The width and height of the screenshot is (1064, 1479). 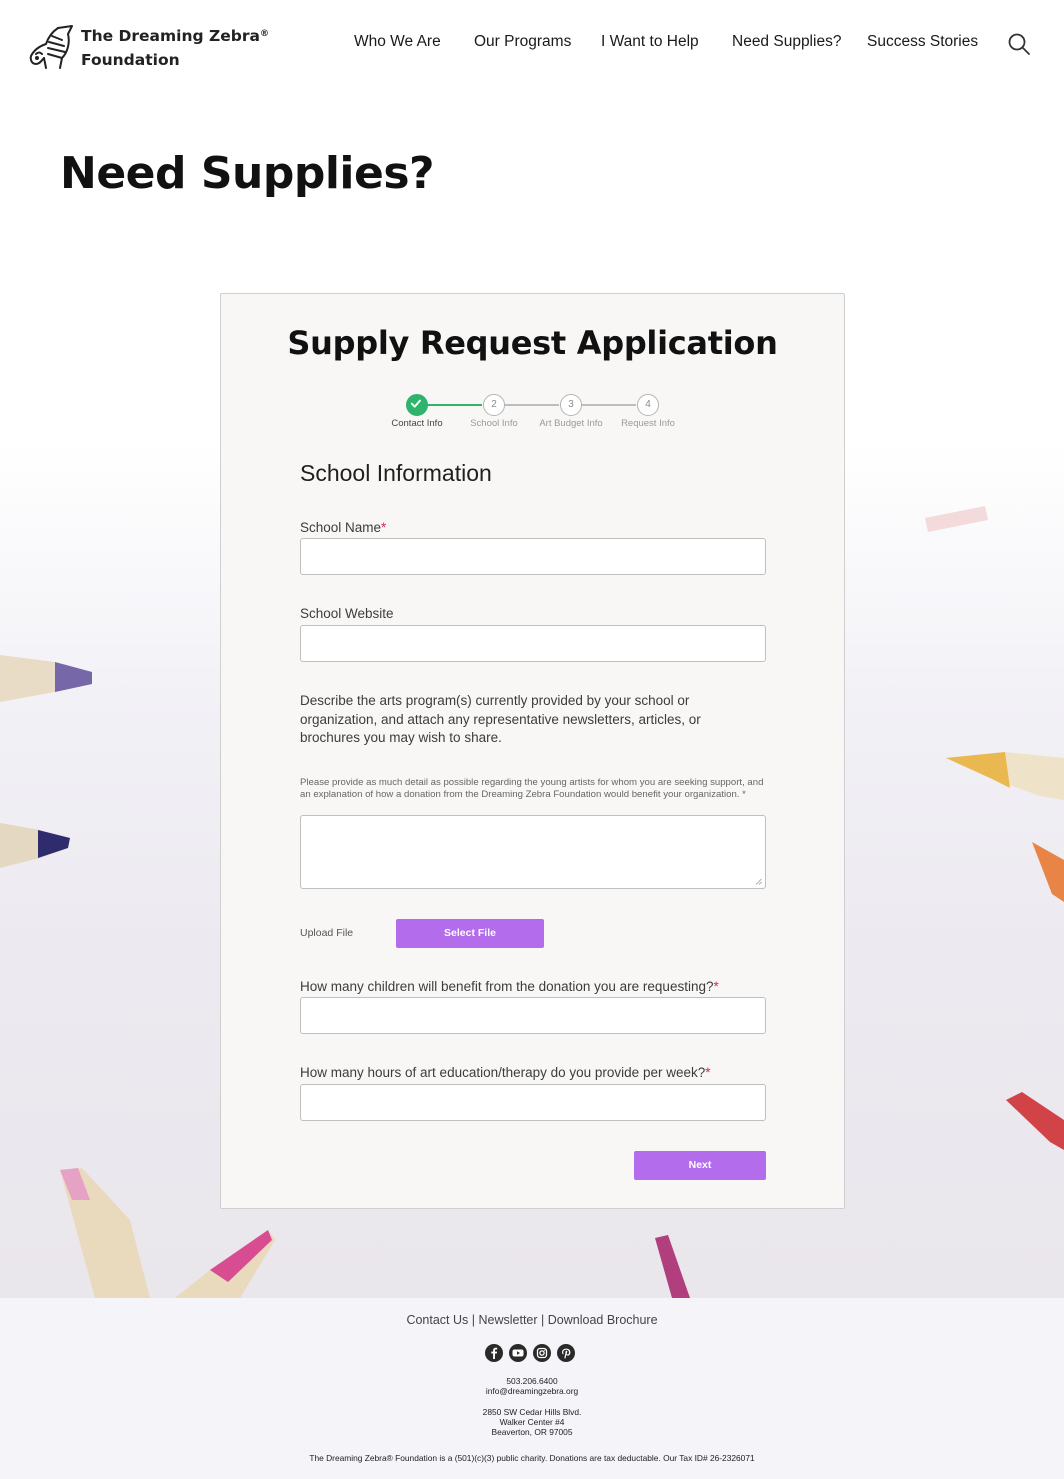 What do you see at coordinates (603, 1320) in the screenshot?
I see `footer-link-download-brochure: Download Brochure` at bounding box center [603, 1320].